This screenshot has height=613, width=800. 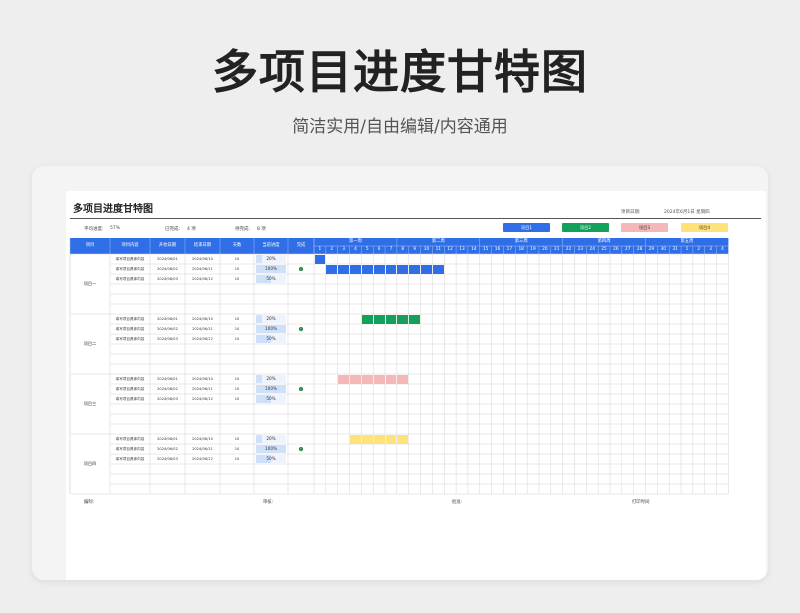 What do you see at coordinates (367, 249) in the screenshot?
I see `day-header: 5` at bounding box center [367, 249].